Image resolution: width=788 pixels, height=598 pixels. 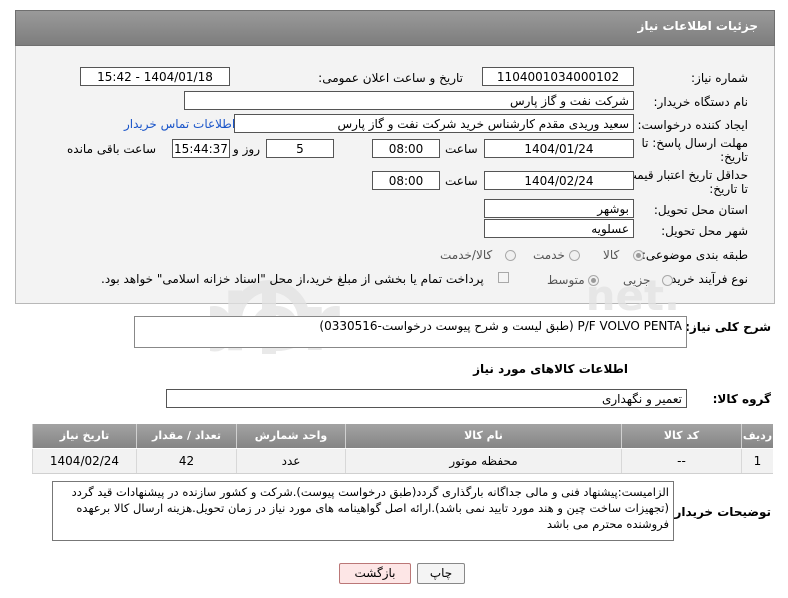 What do you see at coordinates (681, 436) in the screenshot?
I see `col-code-header: کد کالا` at bounding box center [681, 436].